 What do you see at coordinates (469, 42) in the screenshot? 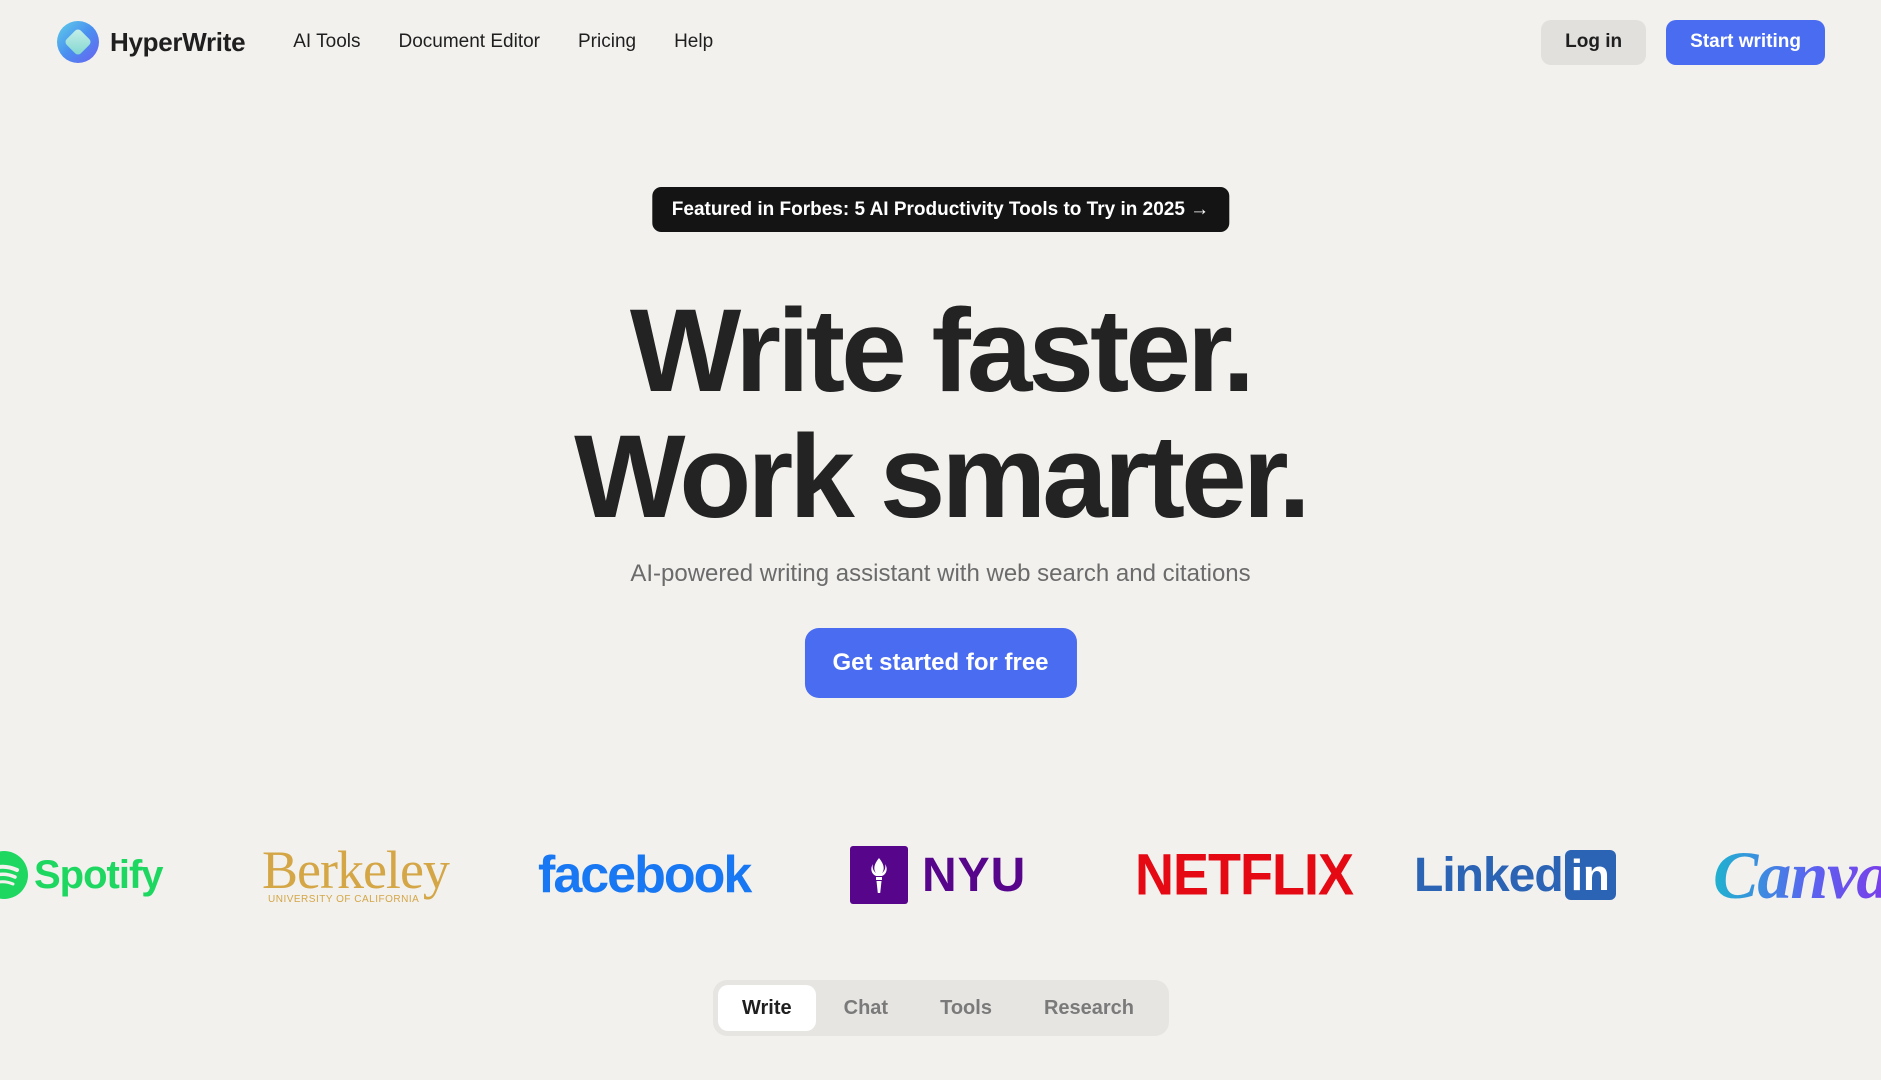
I see `nav-link-document-editor: Document Editor` at bounding box center [469, 42].